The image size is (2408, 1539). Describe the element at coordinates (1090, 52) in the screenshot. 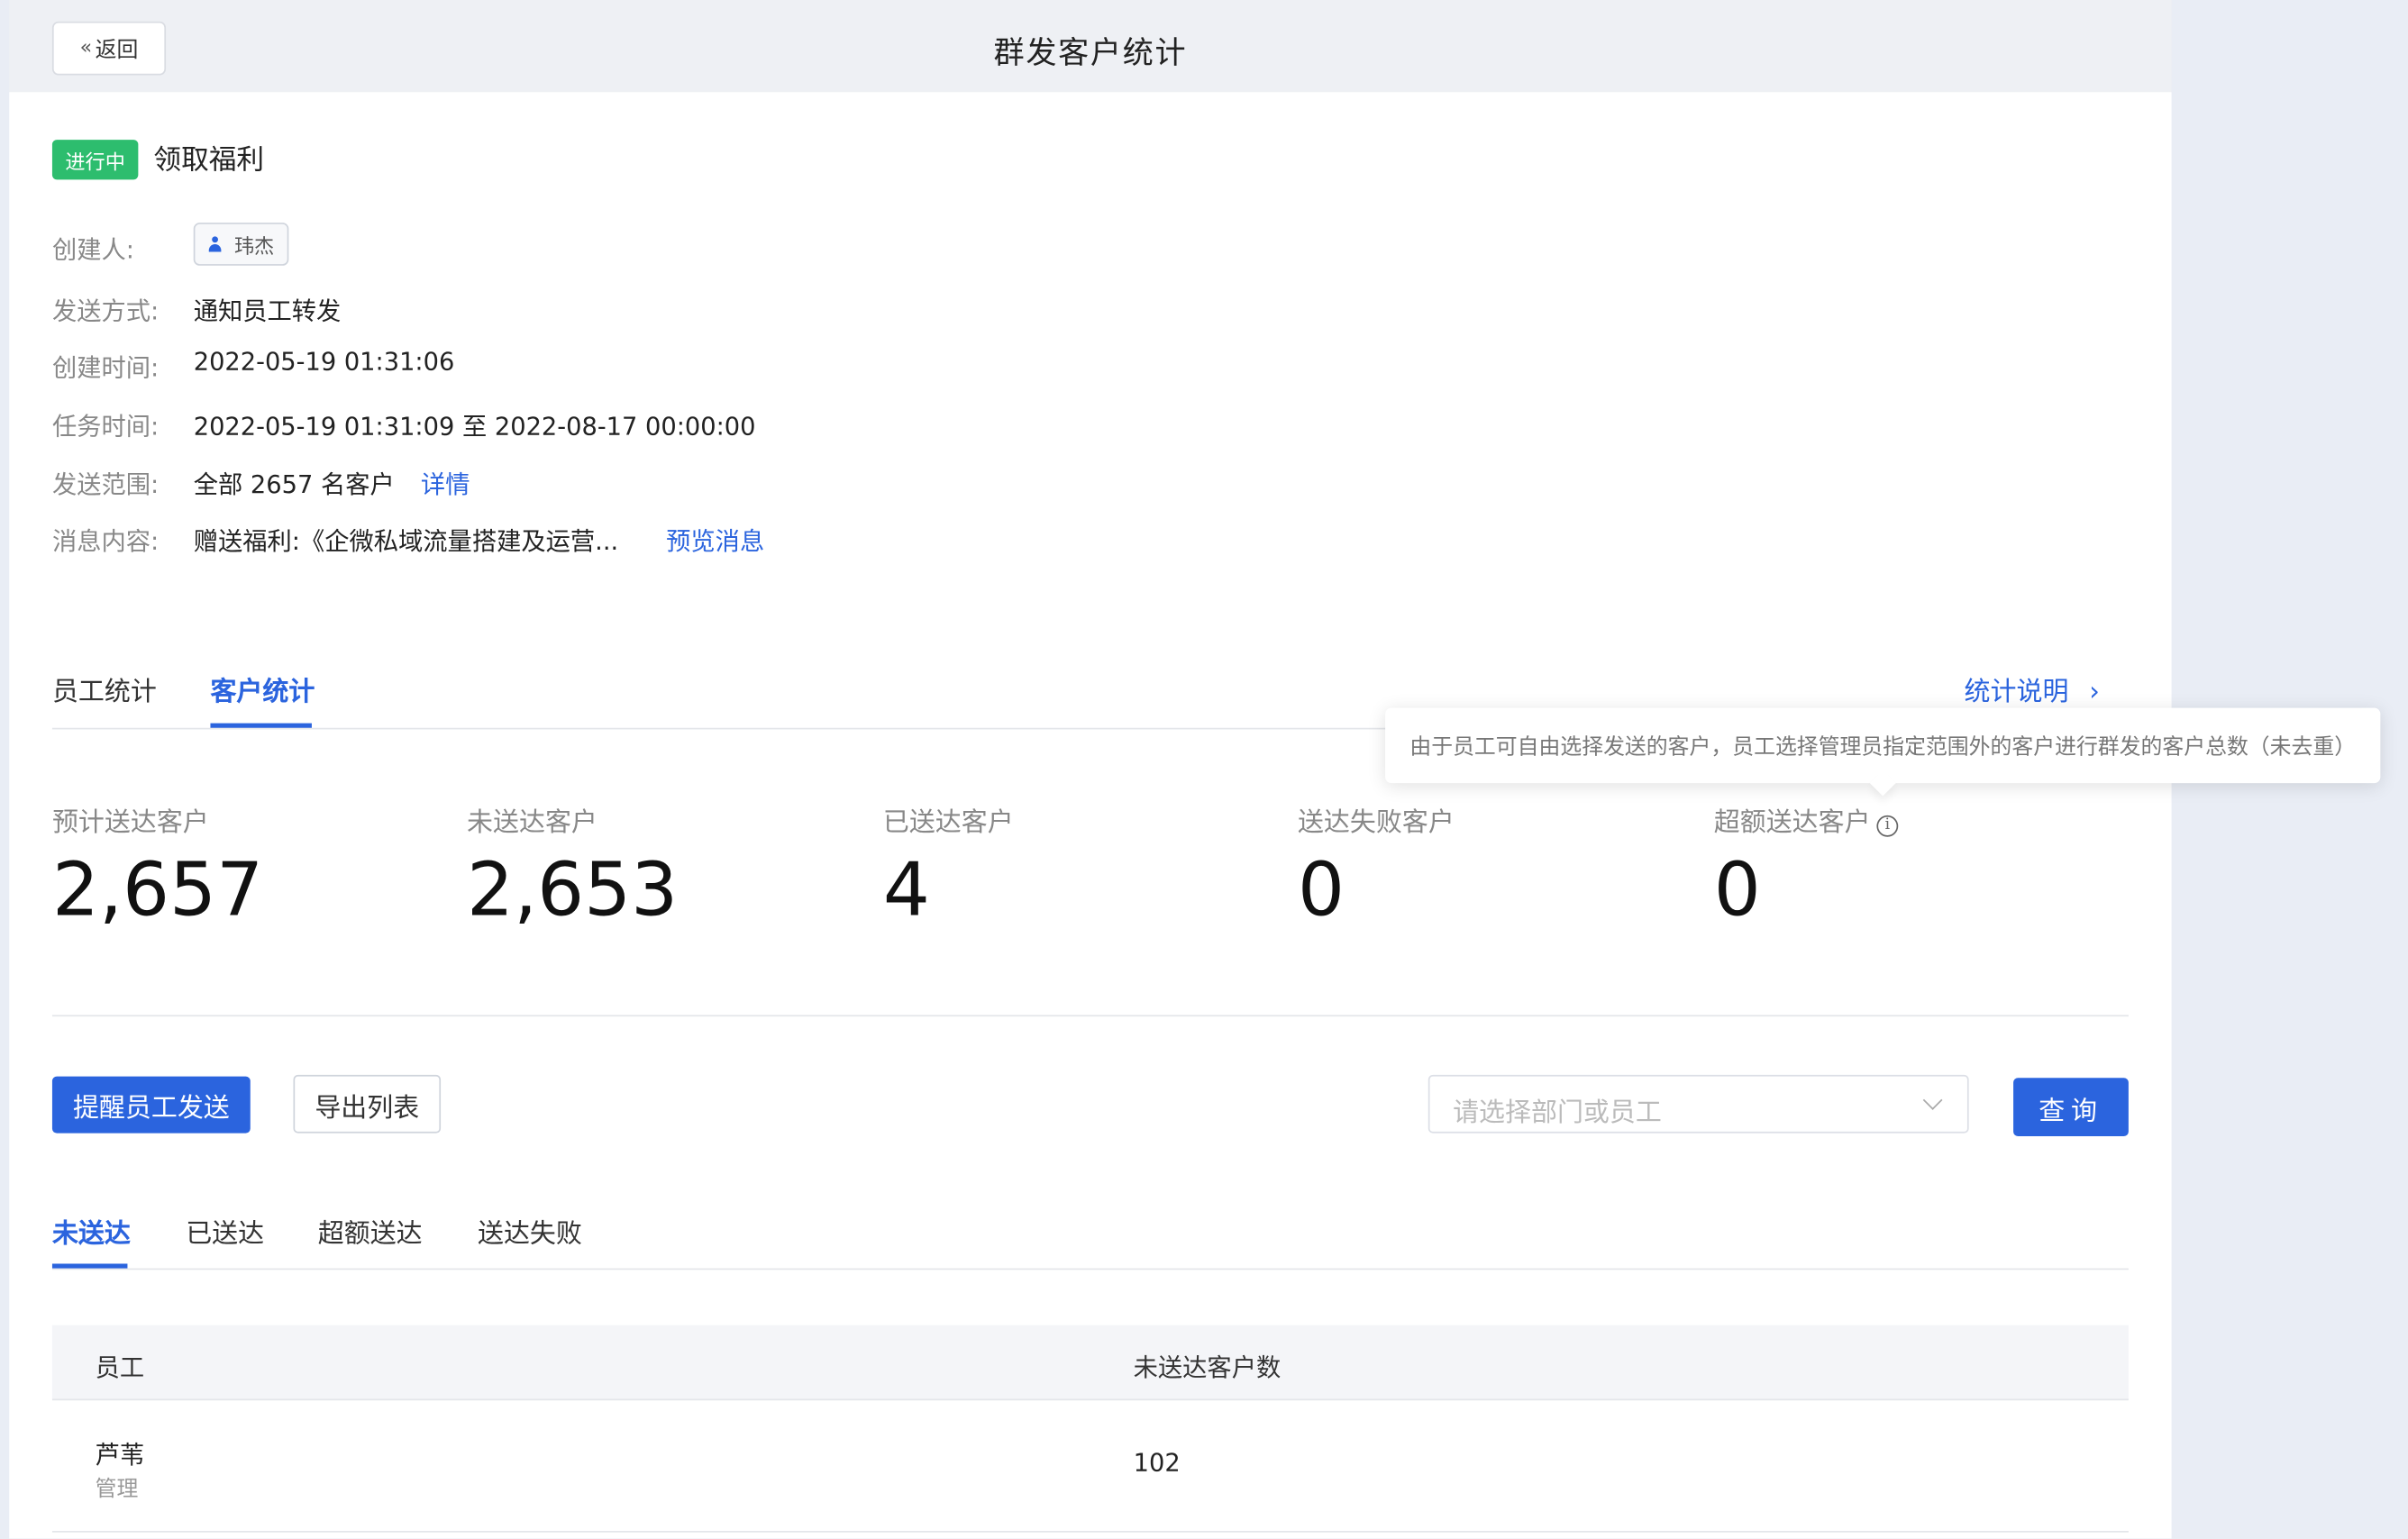

I see `page-title: 群发客户统计` at that location.